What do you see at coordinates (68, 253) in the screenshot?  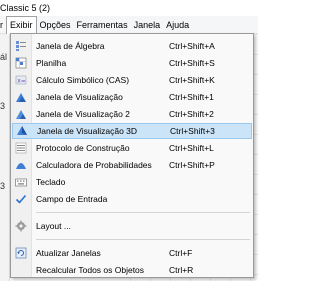 I see `menu-item-label: Atualizar Janelas` at bounding box center [68, 253].